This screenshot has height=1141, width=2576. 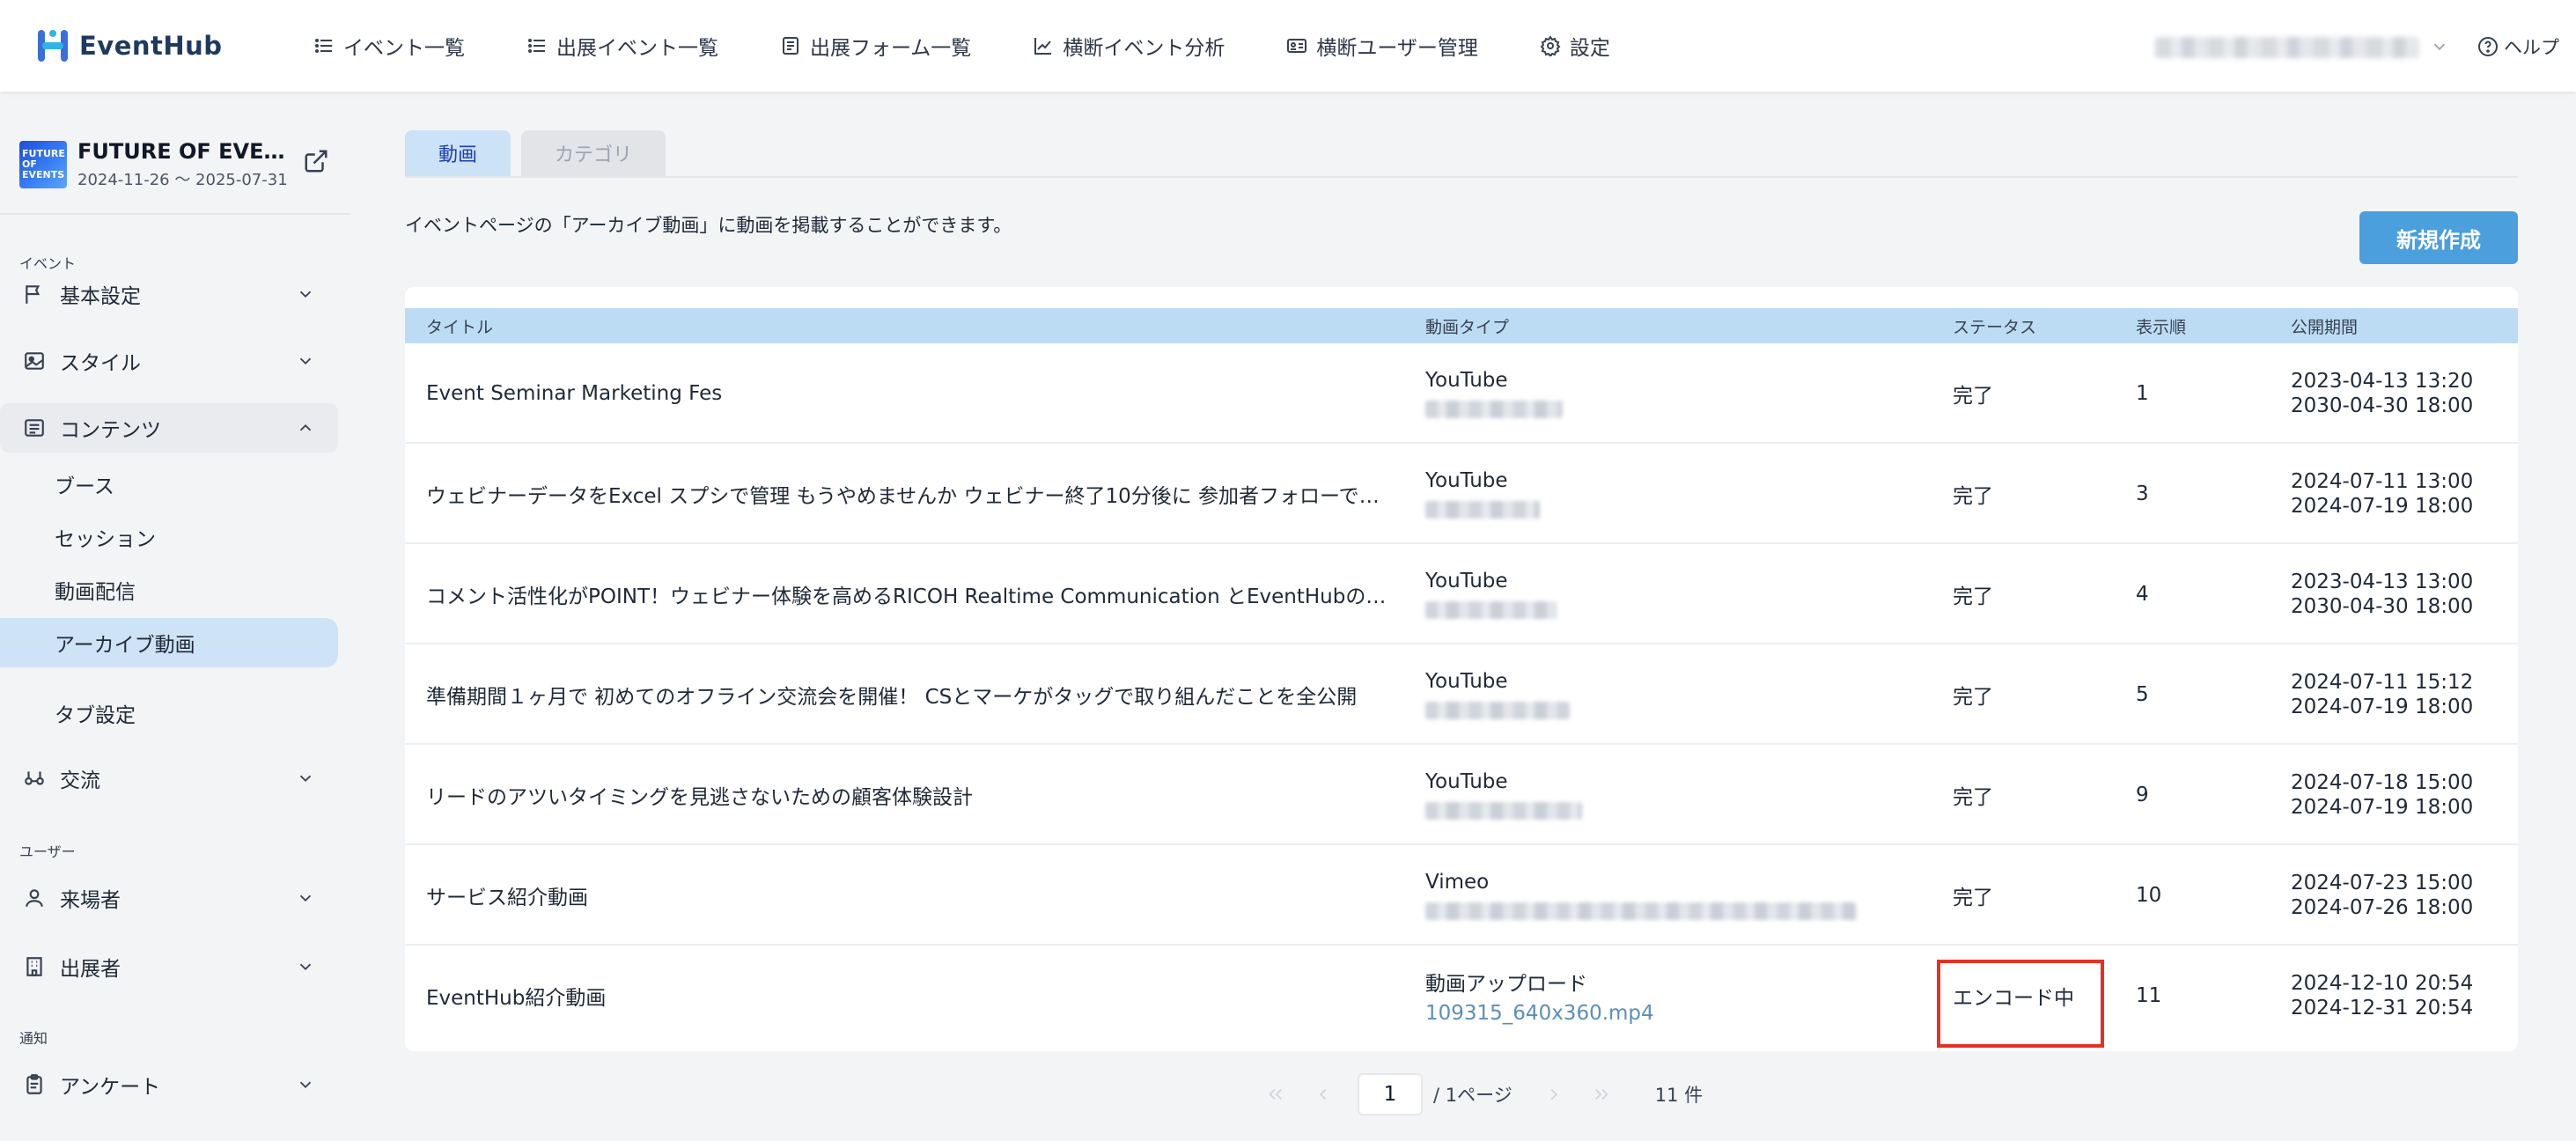 What do you see at coordinates (2531, 47) in the screenshot?
I see `help-label: ヘルプ` at bounding box center [2531, 47].